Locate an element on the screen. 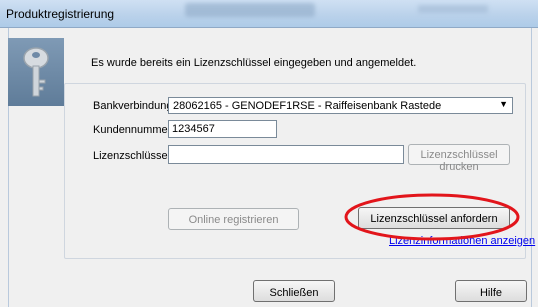 Image resolution: width=538 pixels, height=307 pixels. window-title: Produktregistrierung is located at coordinates (60, 14).